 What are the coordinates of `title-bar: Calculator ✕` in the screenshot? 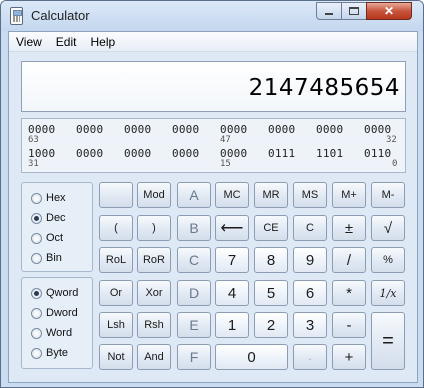 It's located at (212, 16).